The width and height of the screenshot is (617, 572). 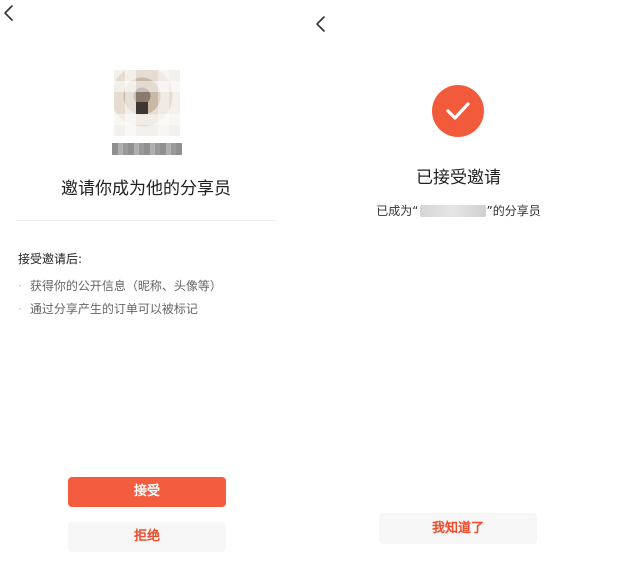 What do you see at coordinates (458, 178) in the screenshot?
I see `success-title: 已接受邀请` at bounding box center [458, 178].